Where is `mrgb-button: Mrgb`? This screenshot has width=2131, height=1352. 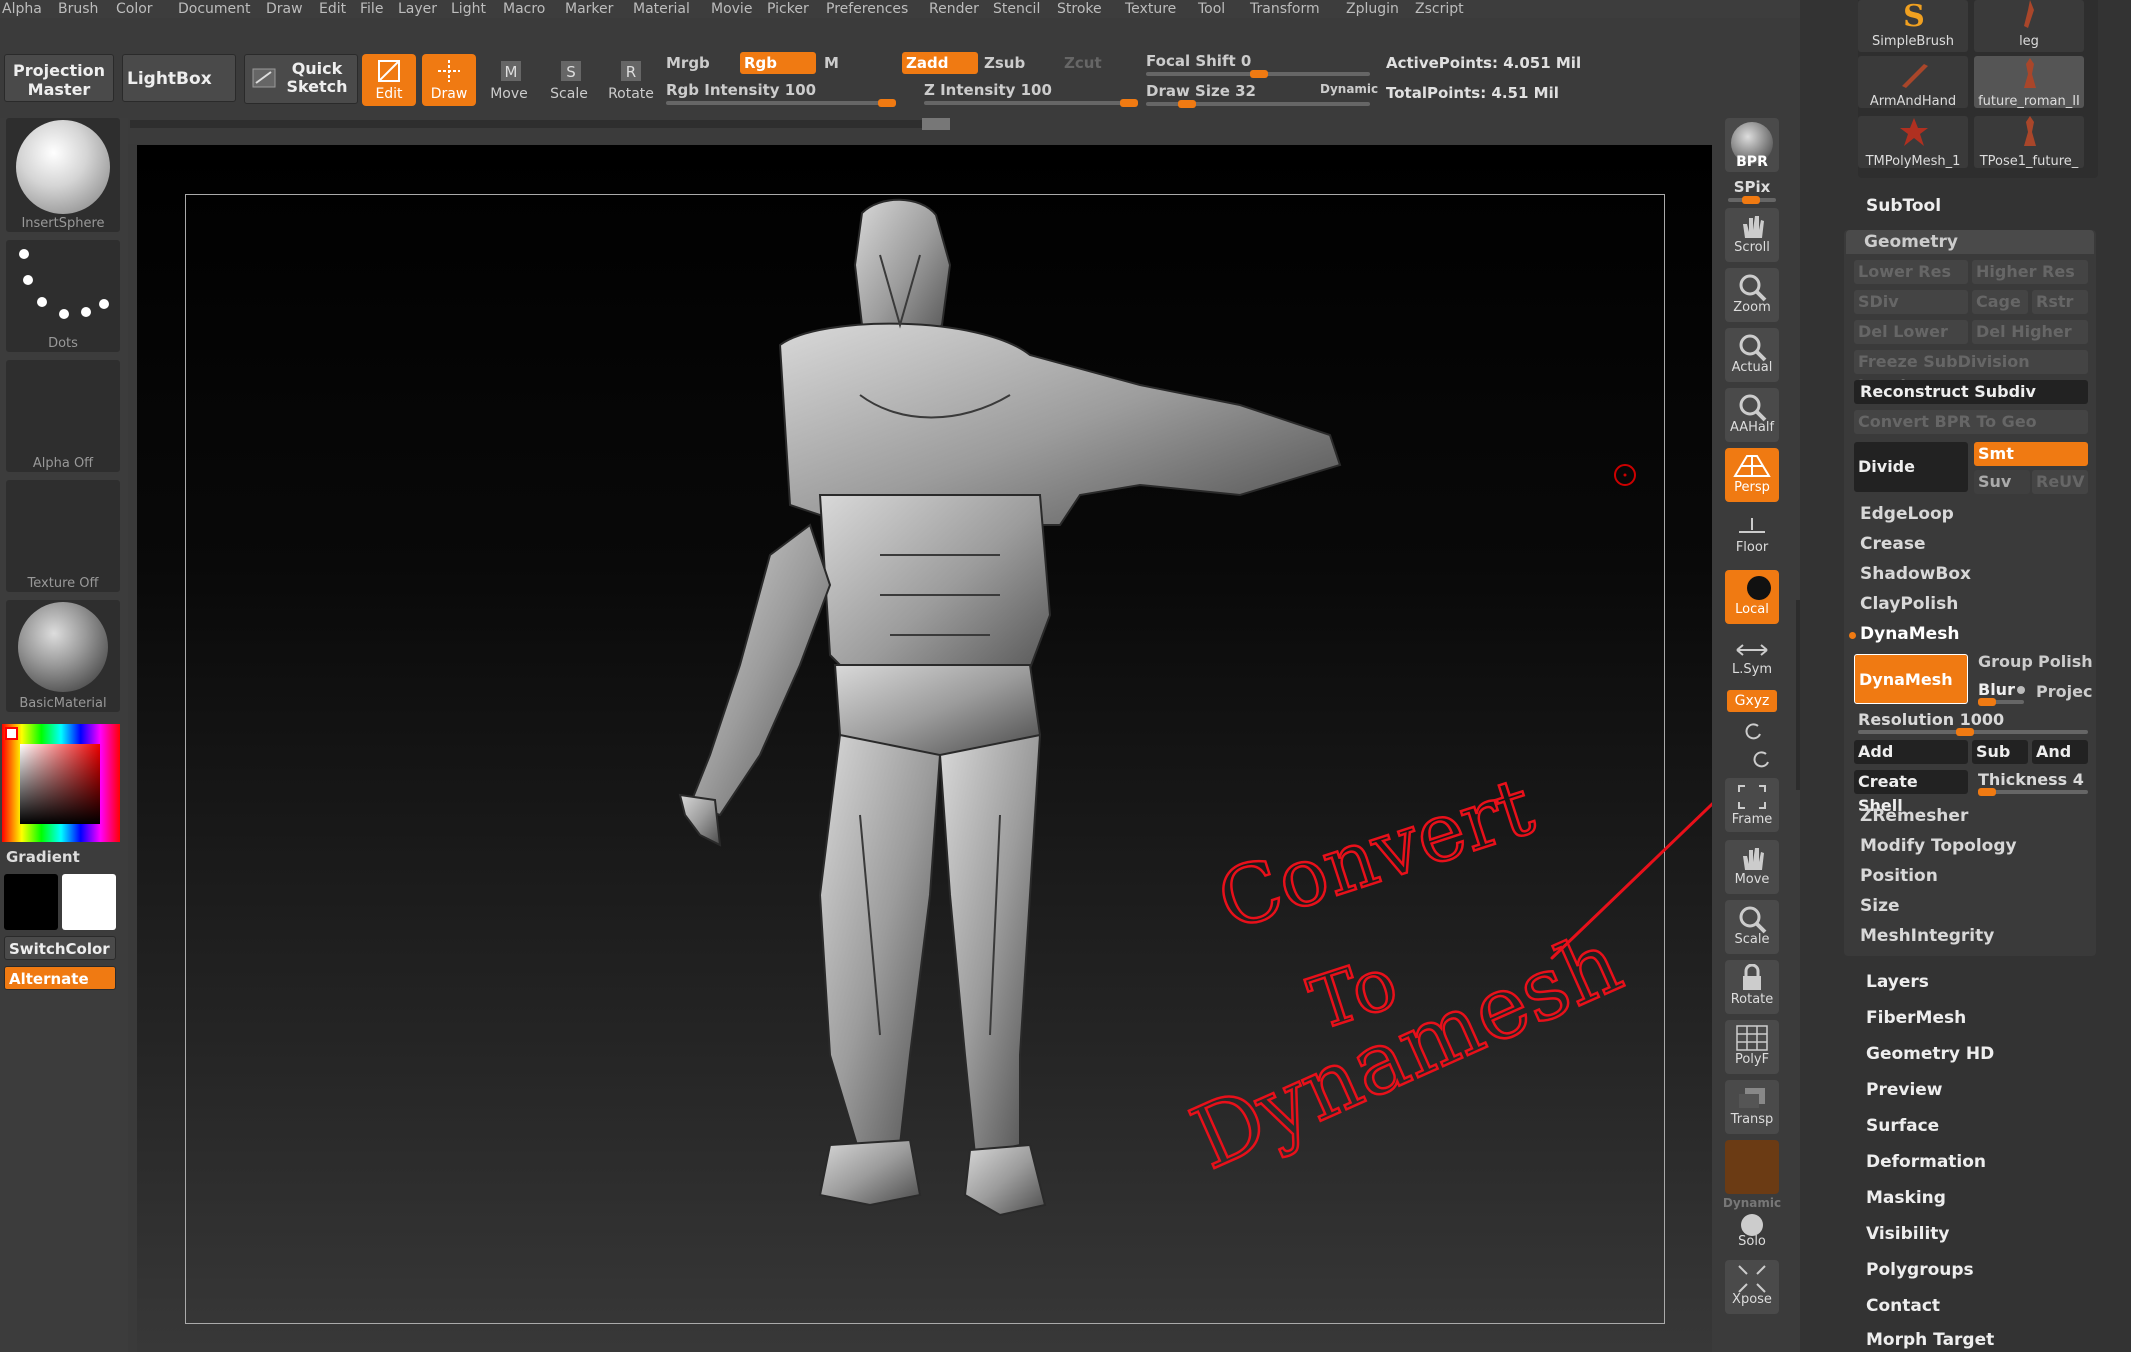
mrgb-button: Mrgb is located at coordinates (688, 63).